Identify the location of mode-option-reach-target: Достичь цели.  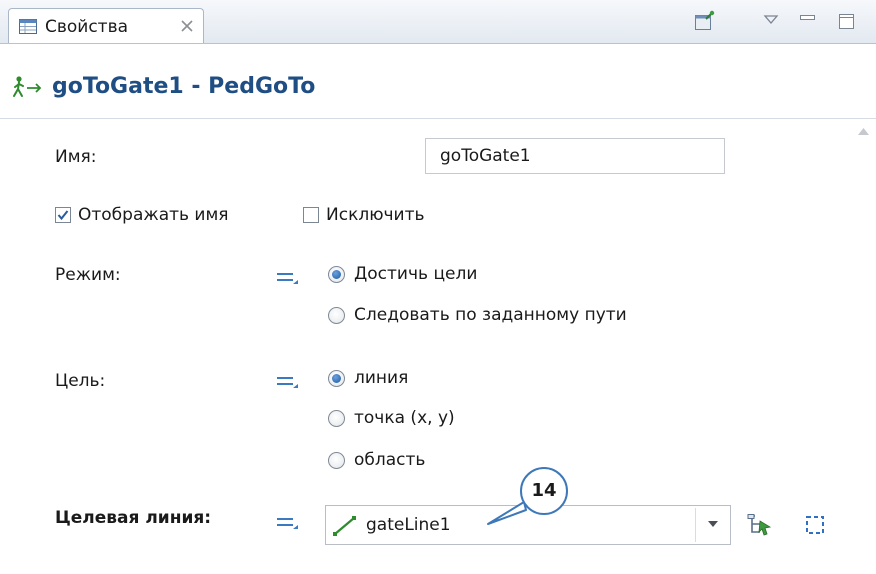
(415, 274).